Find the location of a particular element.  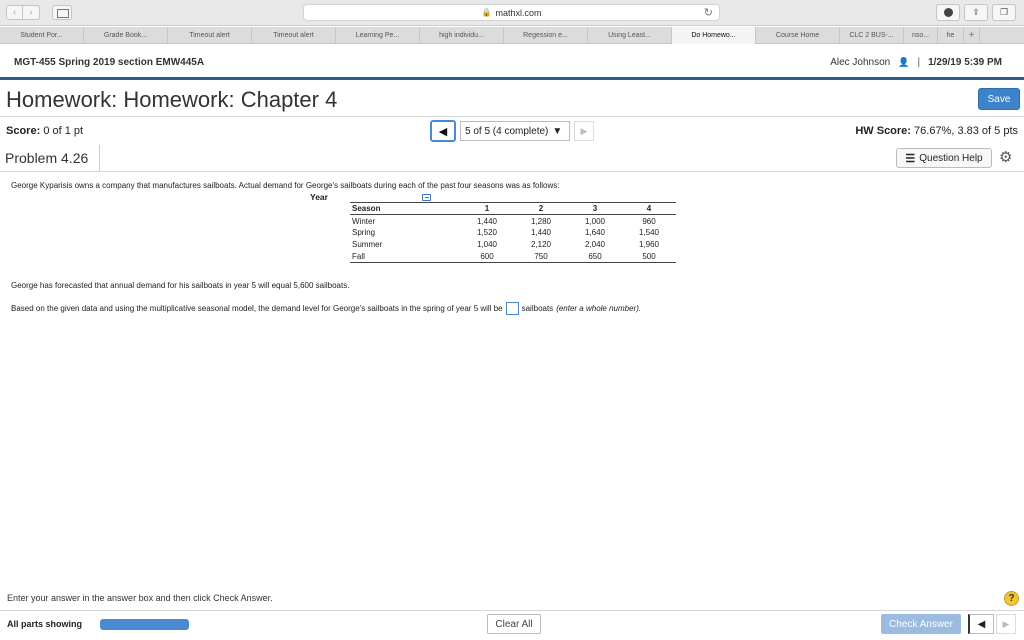

table-row: Summer 1,040 2,120 2,040 1,960 is located at coordinates (513, 245).